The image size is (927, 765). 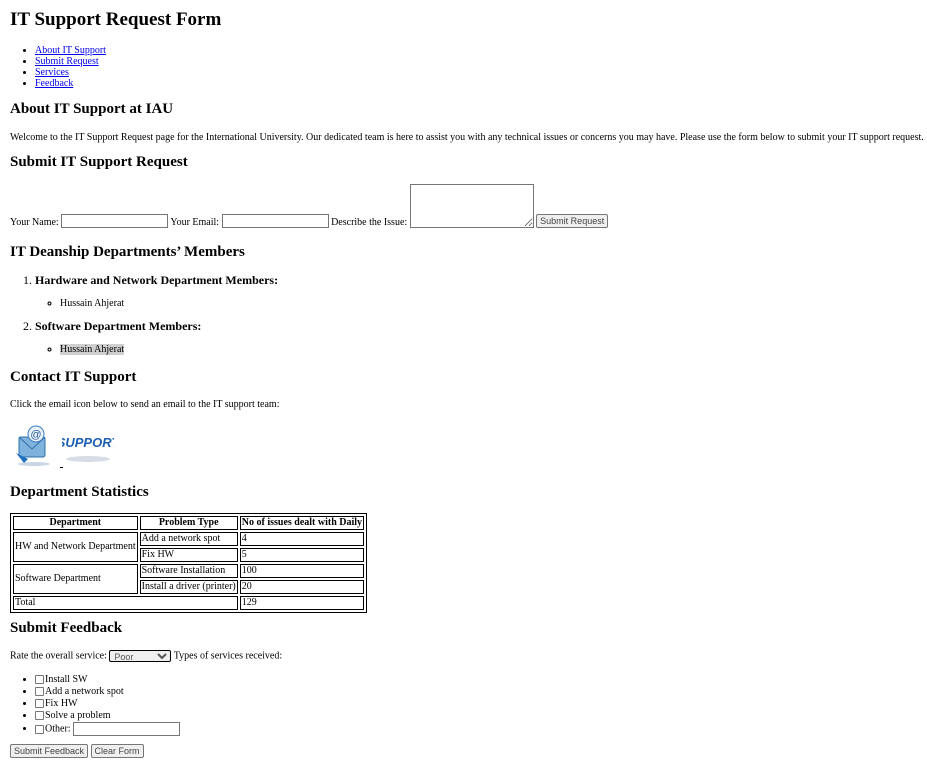 I want to click on table-cell-count: 5, so click(x=302, y=555).